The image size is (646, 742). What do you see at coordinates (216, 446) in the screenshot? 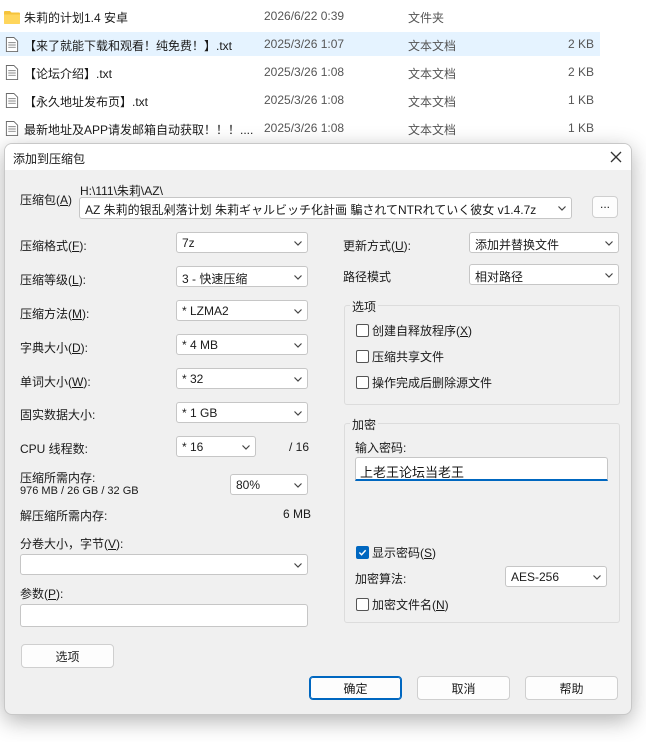
I see `threads-select: * 16` at bounding box center [216, 446].